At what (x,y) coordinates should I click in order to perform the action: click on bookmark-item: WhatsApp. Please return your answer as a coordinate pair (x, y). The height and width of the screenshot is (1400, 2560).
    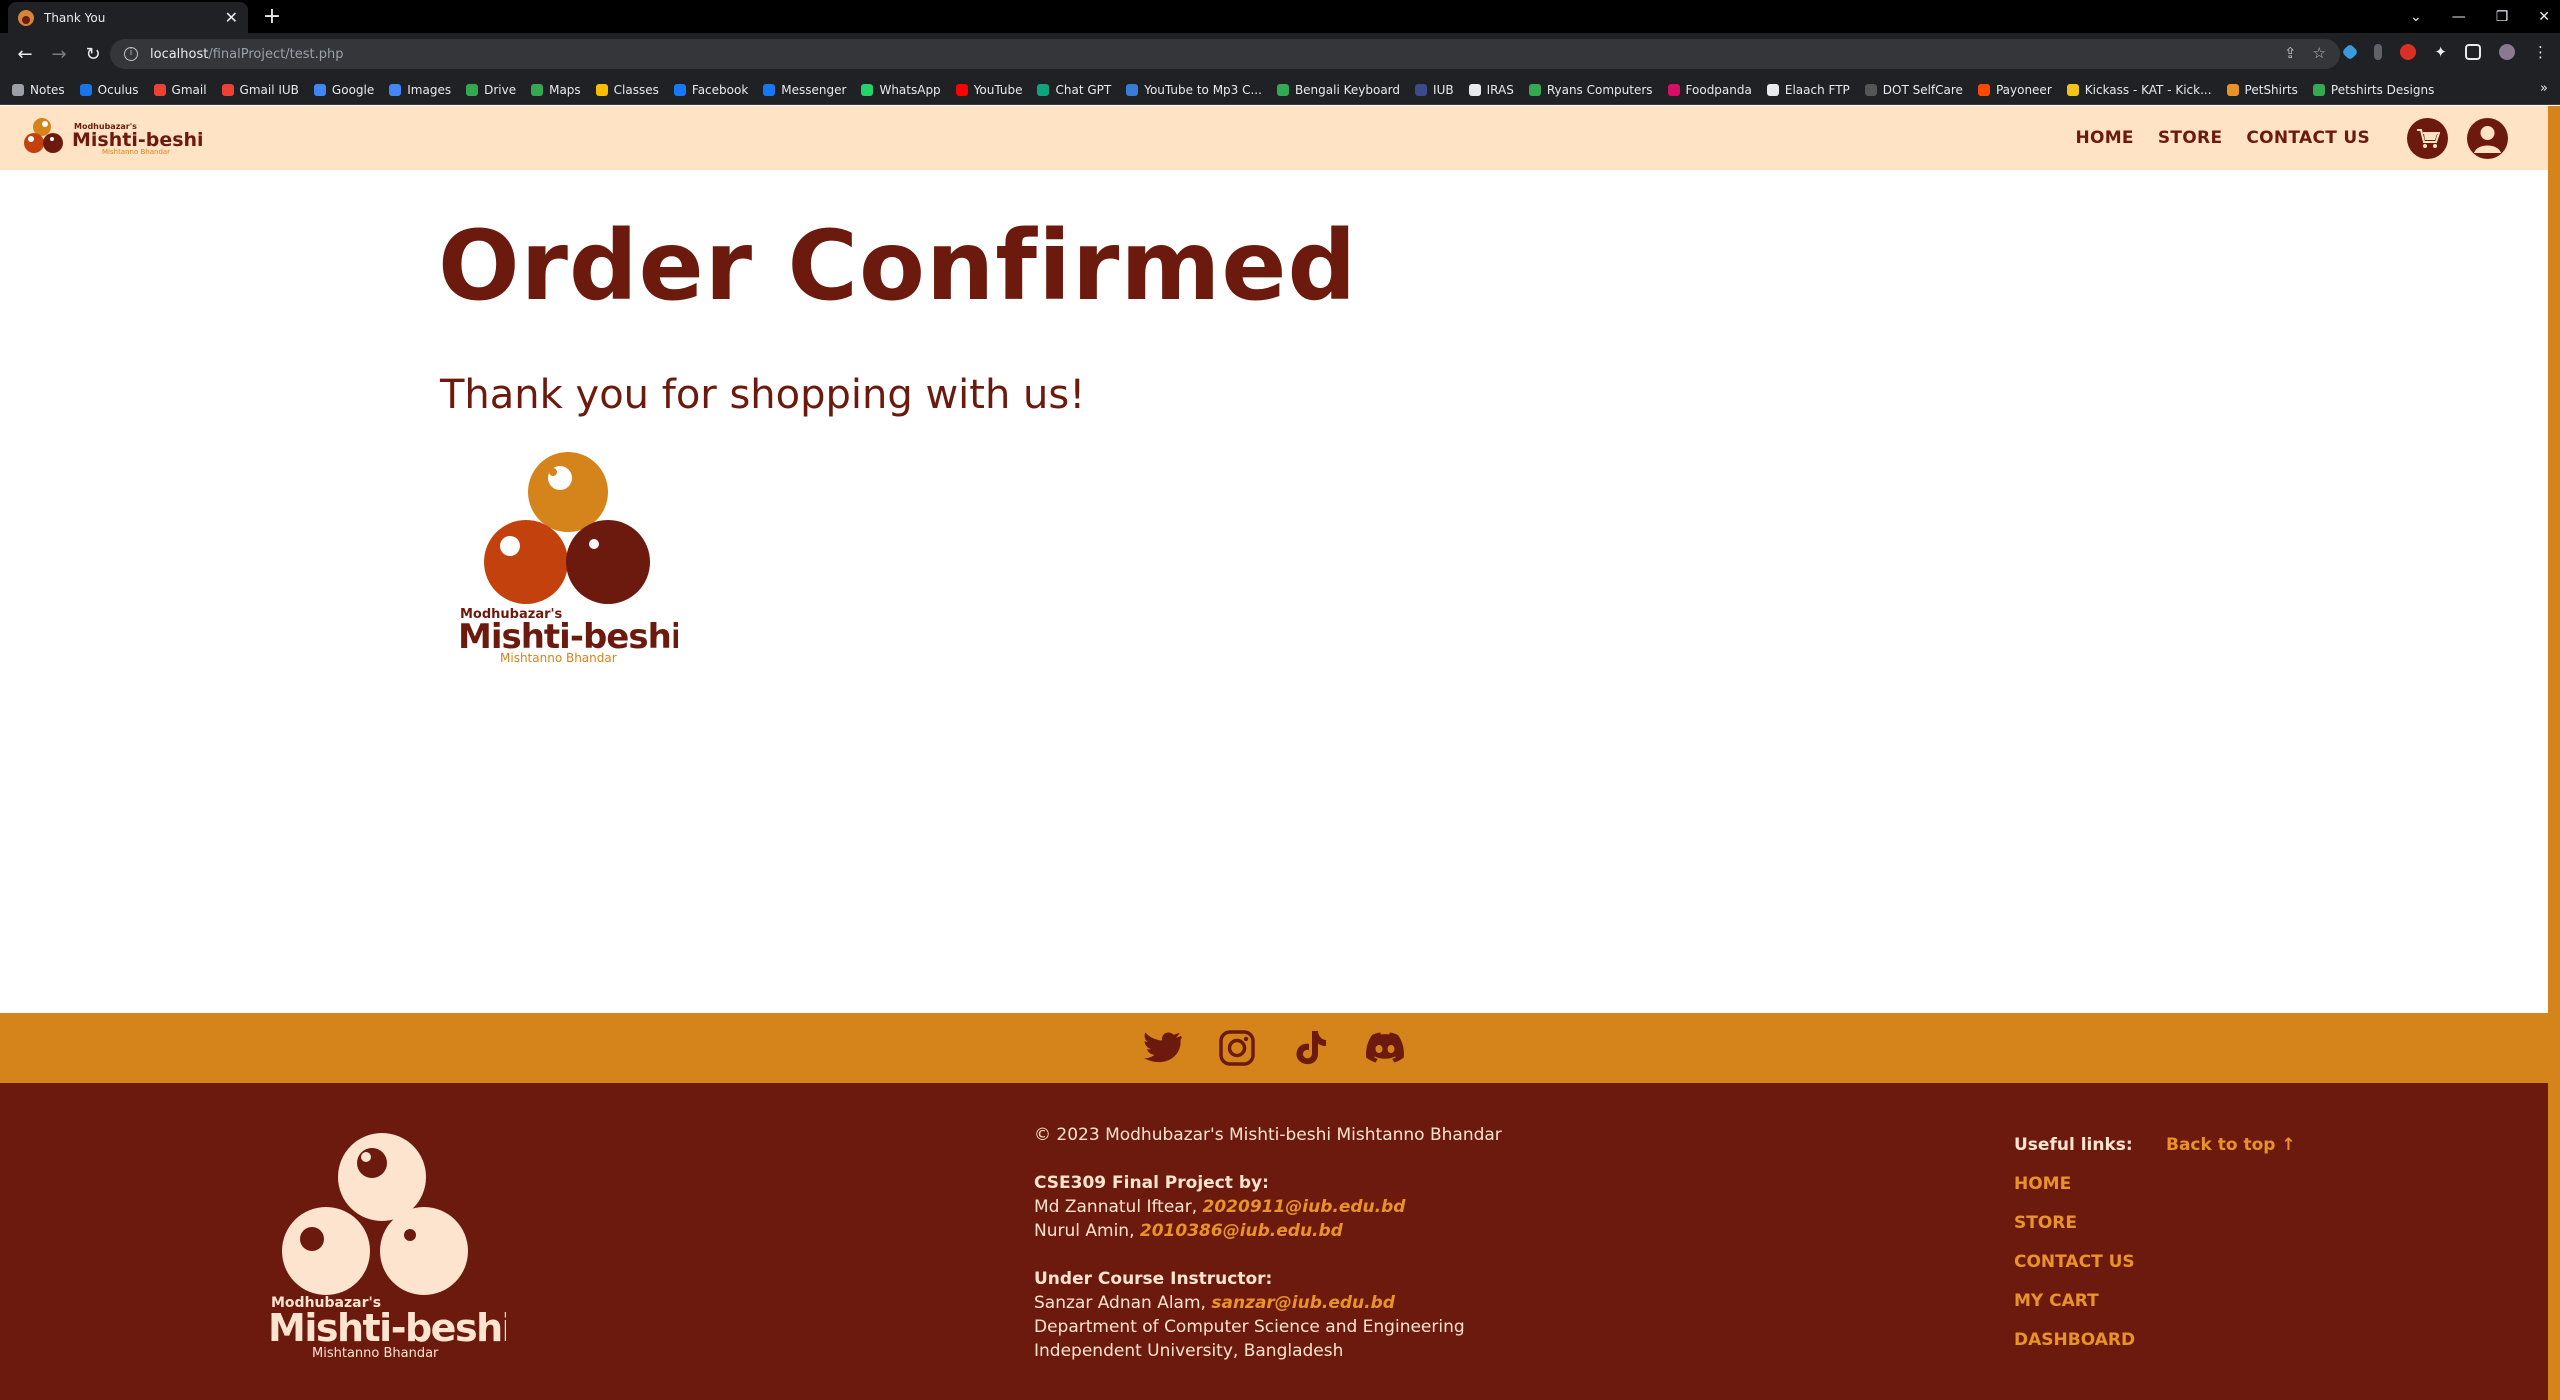
    Looking at the image, I should click on (901, 89).